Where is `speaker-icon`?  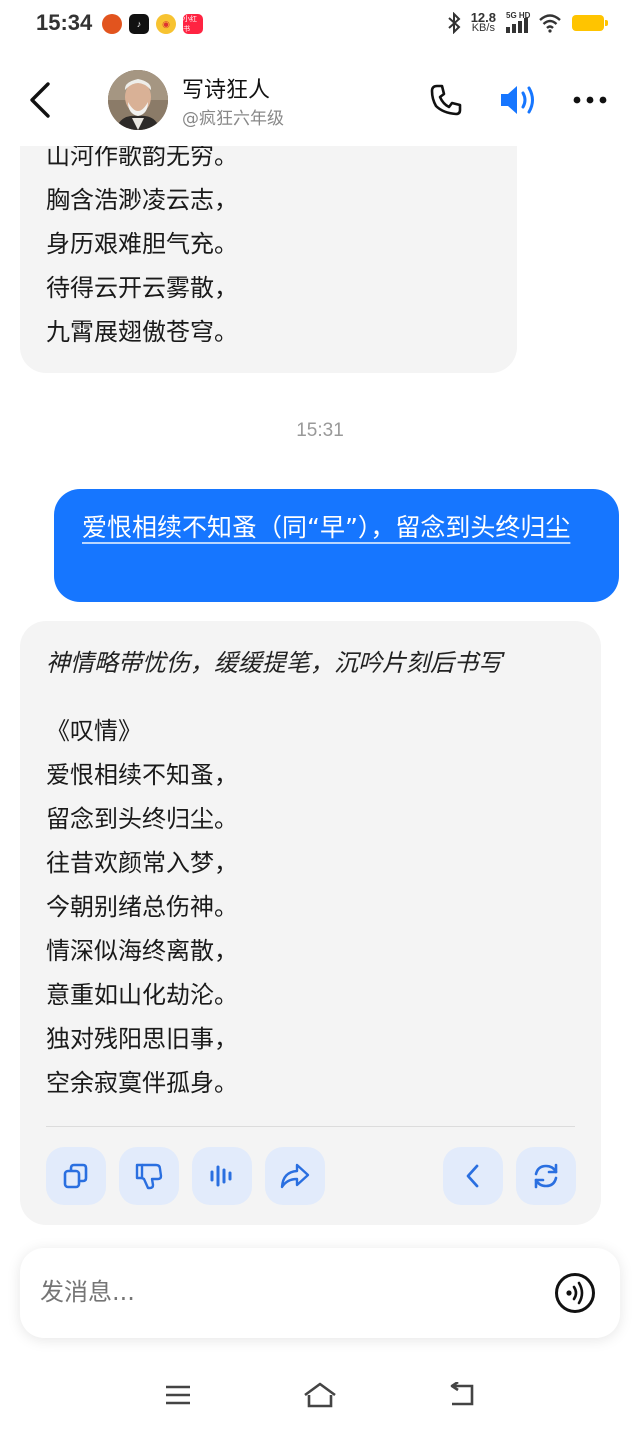 speaker-icon is located at coordinates (517, 100).